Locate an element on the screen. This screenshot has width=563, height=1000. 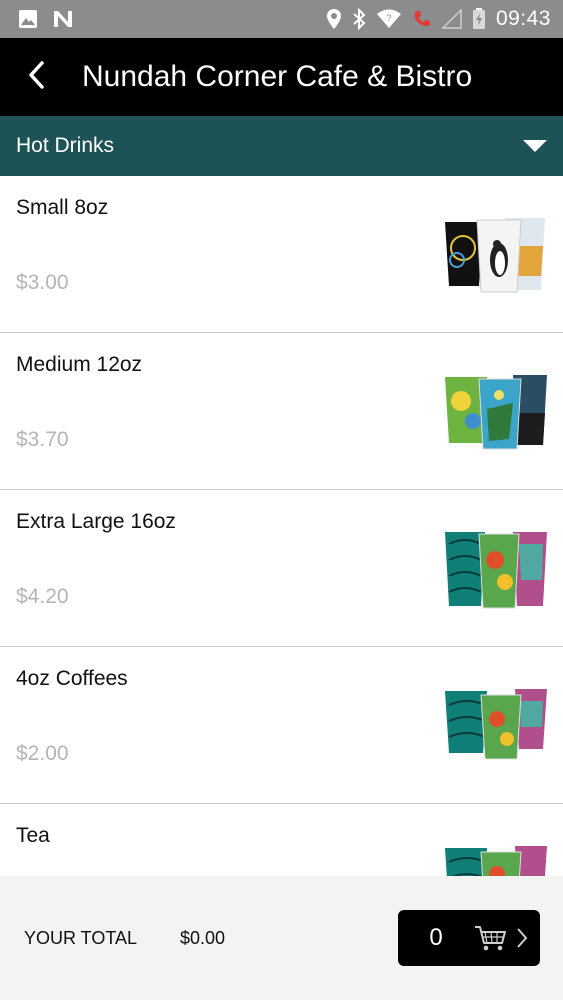
cart-button: 0 is located at coordinates (469, 938).